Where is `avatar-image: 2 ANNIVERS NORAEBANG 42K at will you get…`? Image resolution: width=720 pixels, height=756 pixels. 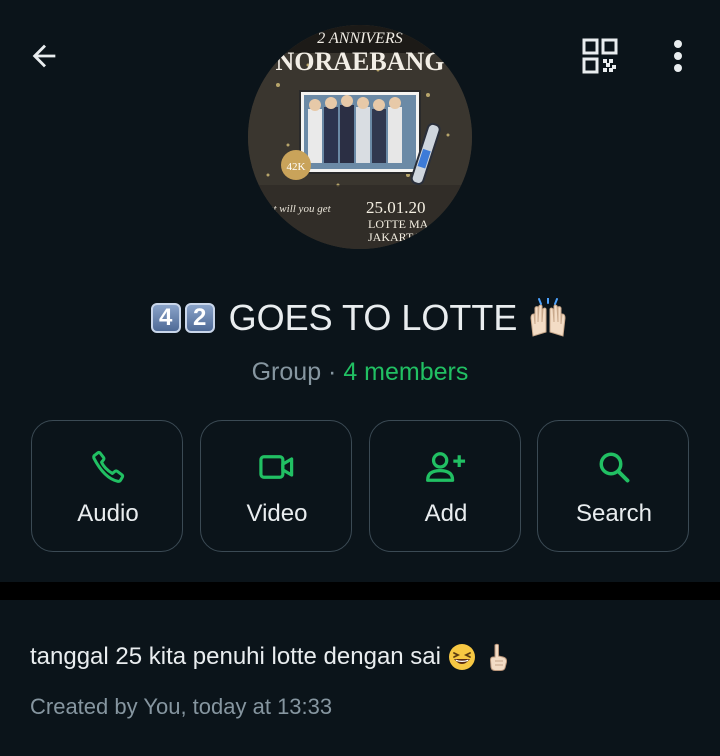 avatar-image: 2 ANNIVERS NORAEBANG 42K at will you get… is located at coordinates (360, 137).